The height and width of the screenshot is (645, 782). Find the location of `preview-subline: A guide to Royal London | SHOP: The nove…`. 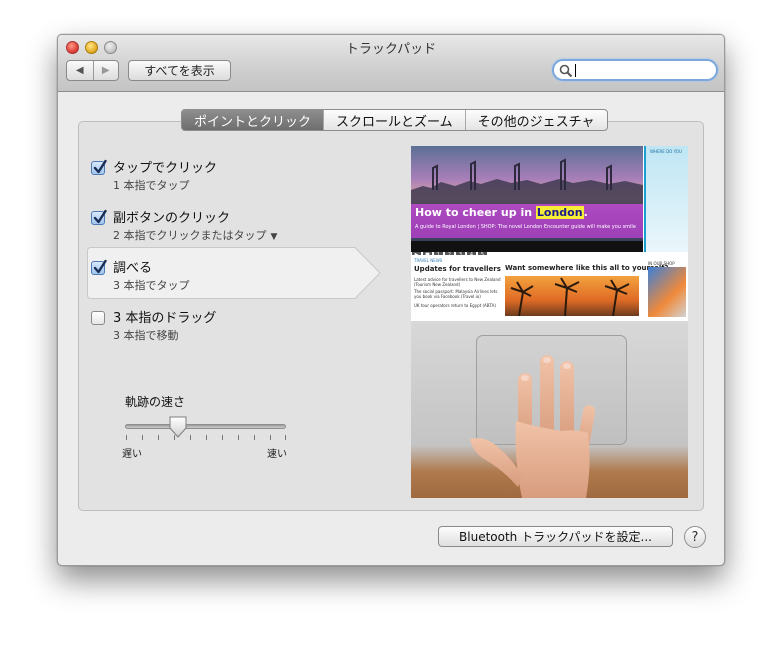

preview-subline: A guide to Royal London | SHOP: The nove… is located at coordinates (525, 227).